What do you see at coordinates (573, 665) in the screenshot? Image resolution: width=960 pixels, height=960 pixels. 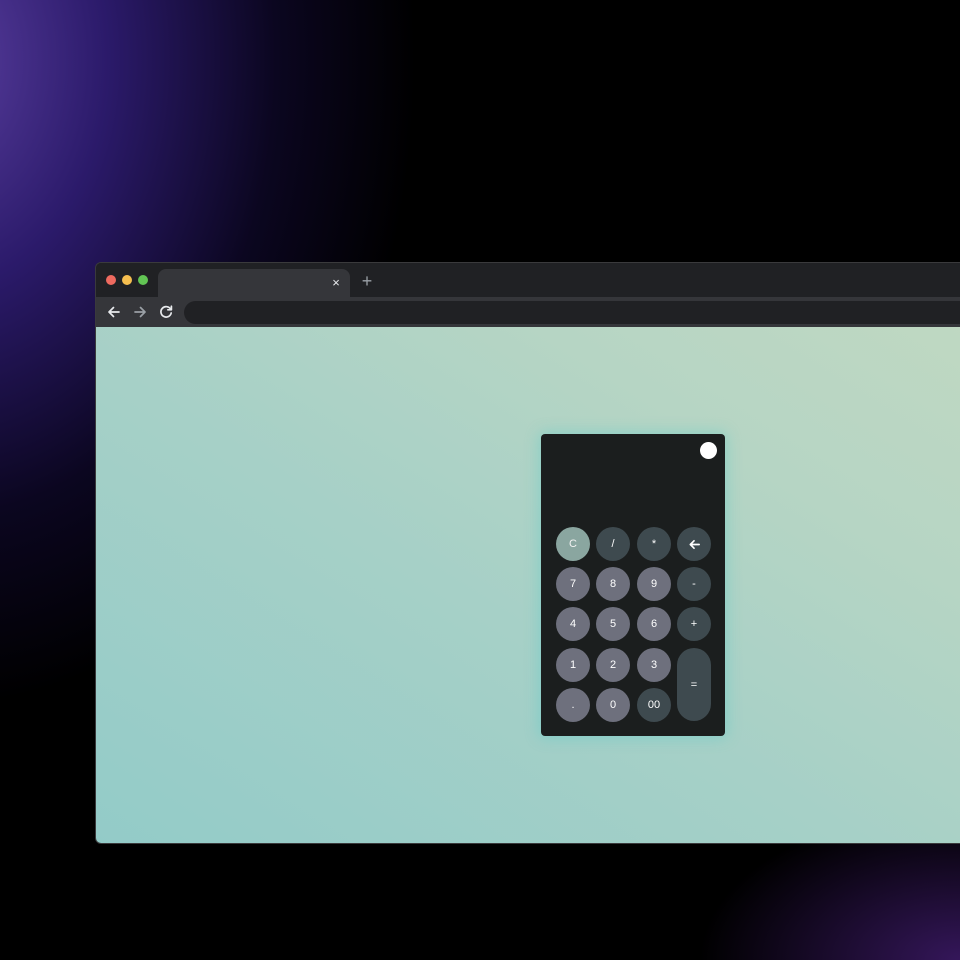 I see `key-1: 1` at bounding box center [573, 665].